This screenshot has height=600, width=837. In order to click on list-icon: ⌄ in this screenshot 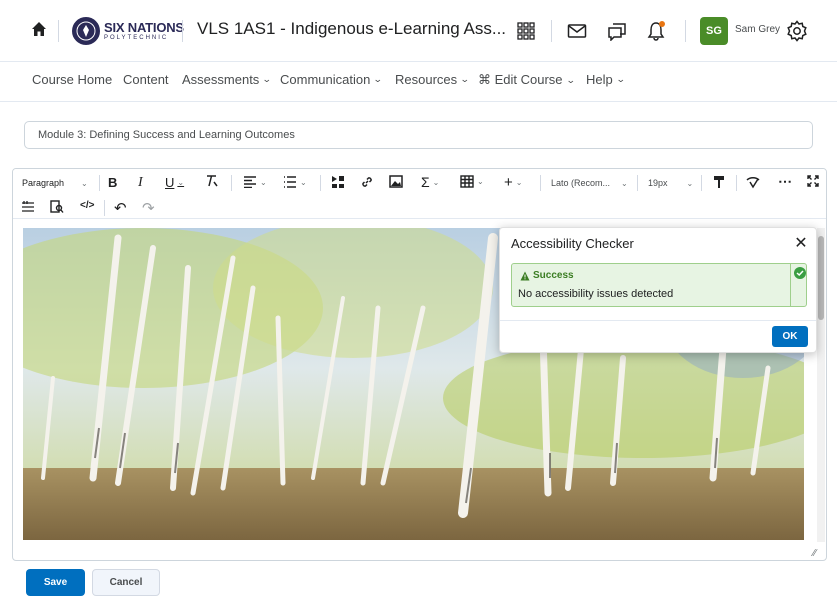, I will do `click(295, 182)`.